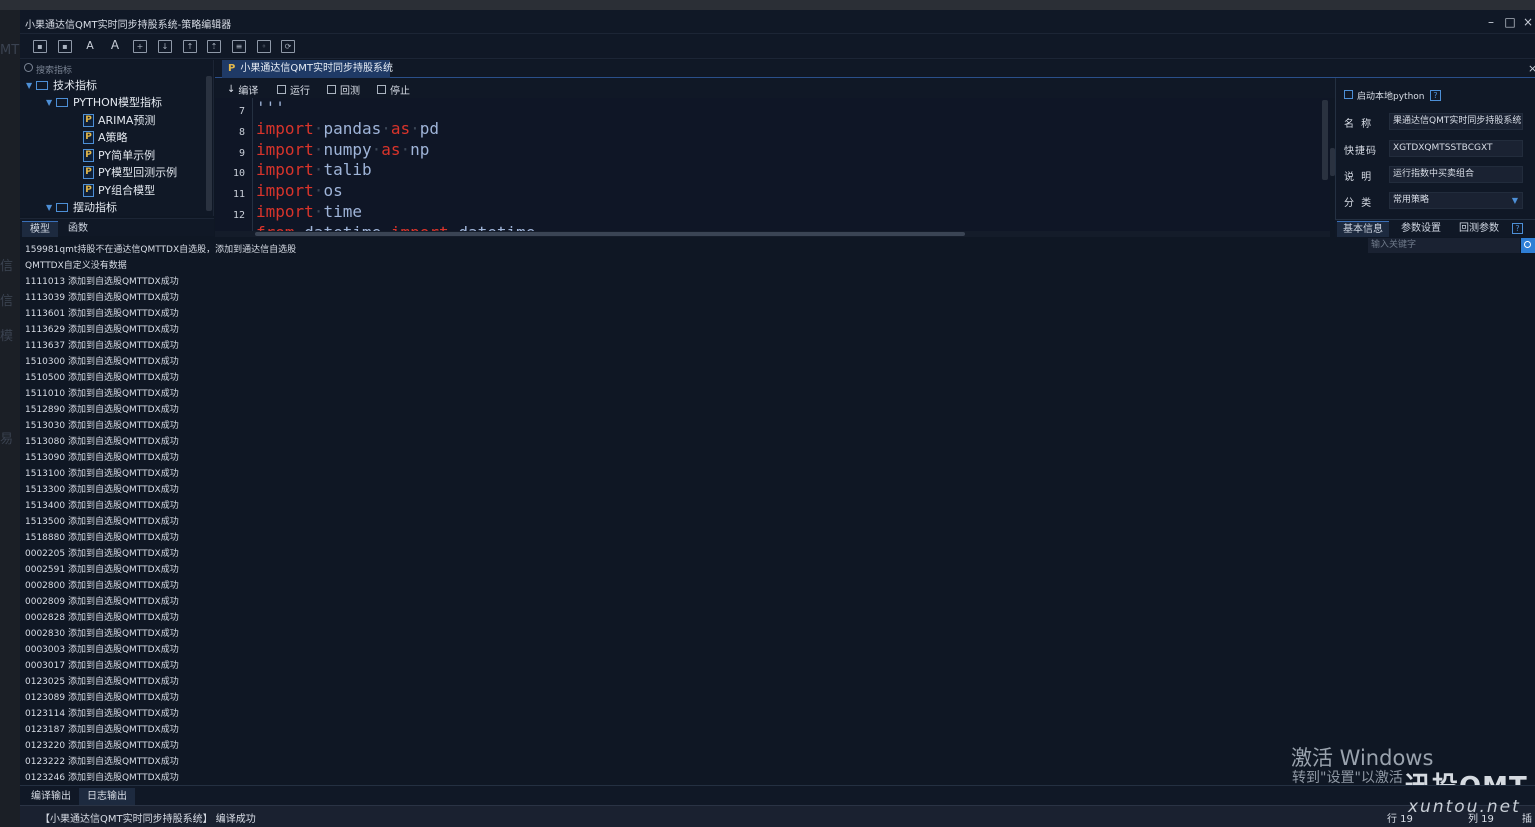 This screenshot has height=827, width=1535. I want to click on tab-model: 模型, so click(40, 229).